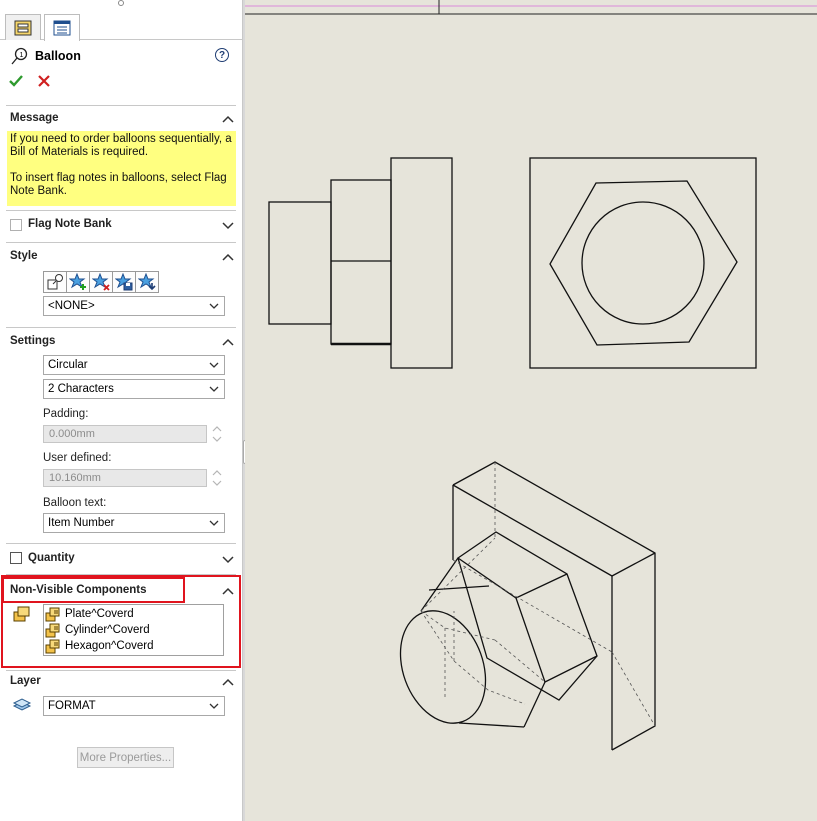  I want to click on balloon-shape-select: Circular, so click(134, 365).